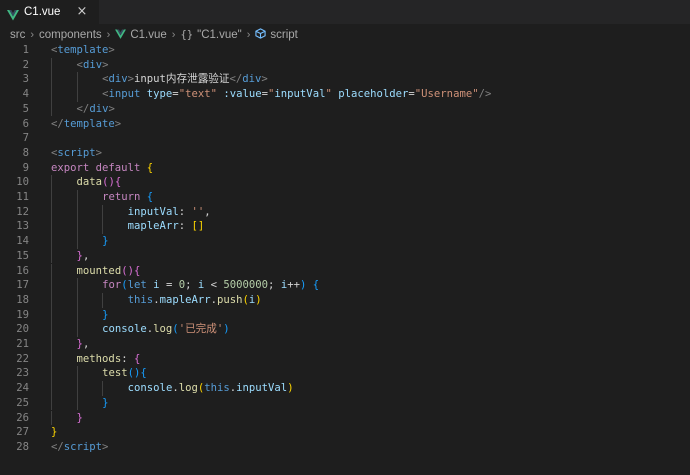  I want to click on code-text: test(){, so click(124, 373).